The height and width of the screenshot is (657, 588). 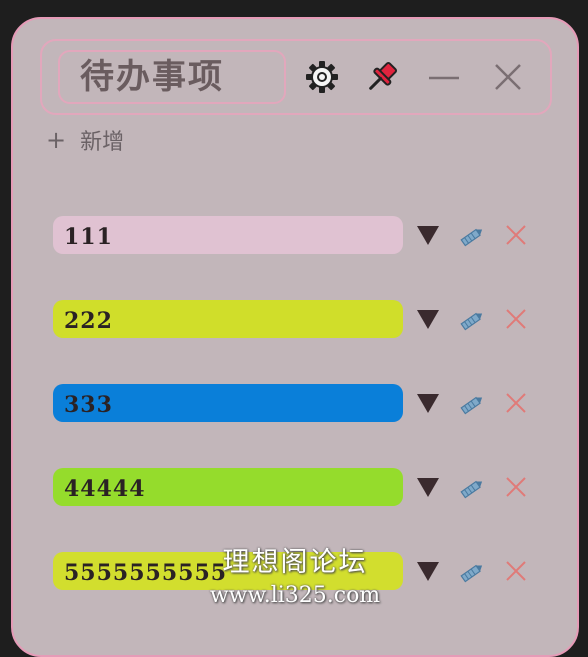 What do you see at coordinates (296, 77) in the screenshot?
I see `title-bar: 待办事项` at bounding box center [296, 77].